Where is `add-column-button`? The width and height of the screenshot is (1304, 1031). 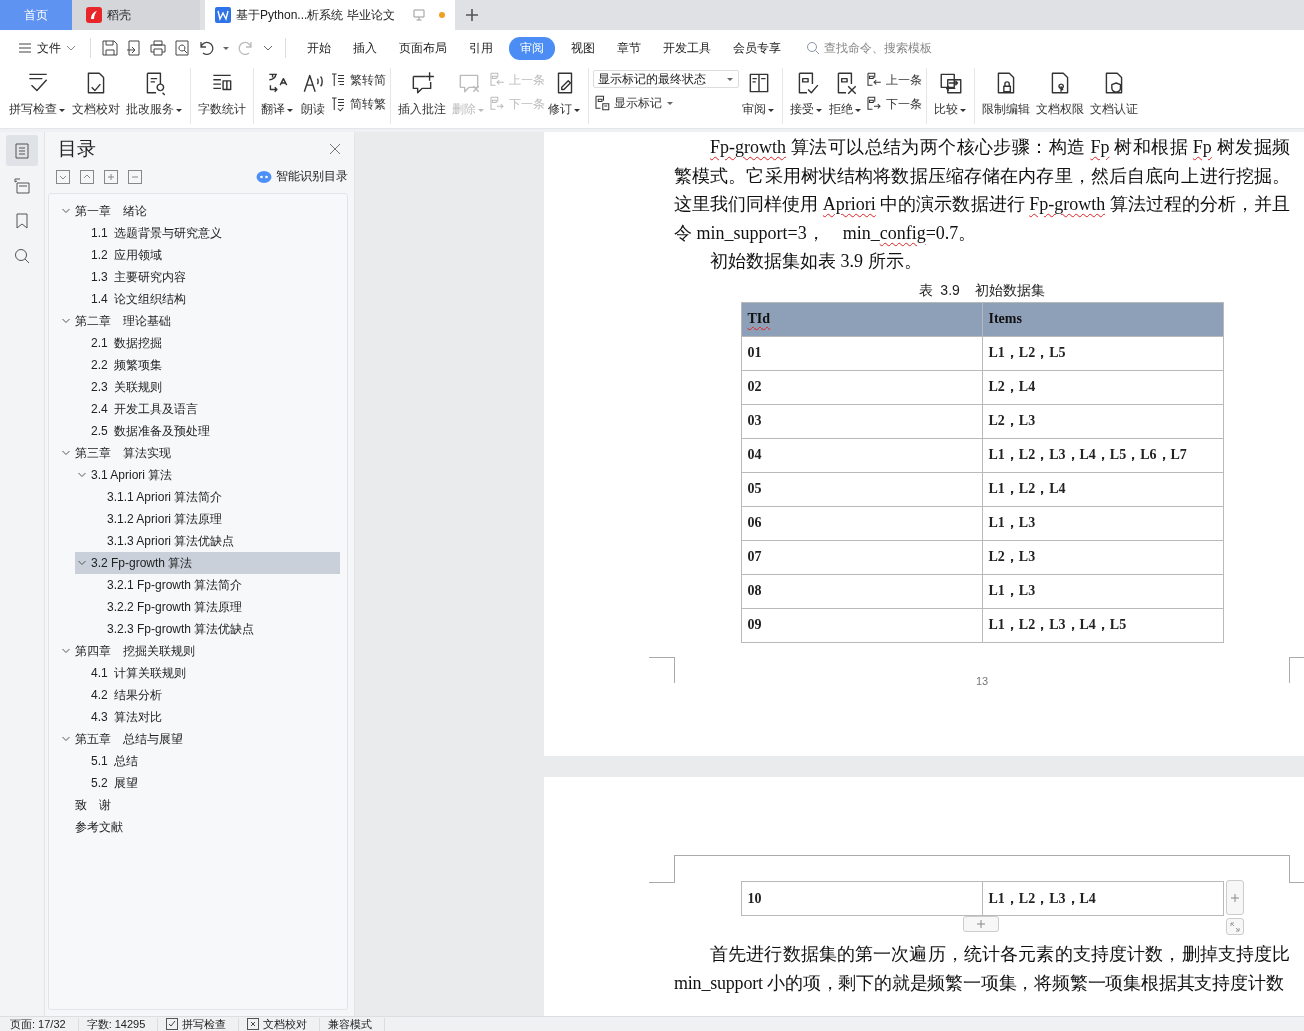
add-column-button is located at coordinates (1234, 897).